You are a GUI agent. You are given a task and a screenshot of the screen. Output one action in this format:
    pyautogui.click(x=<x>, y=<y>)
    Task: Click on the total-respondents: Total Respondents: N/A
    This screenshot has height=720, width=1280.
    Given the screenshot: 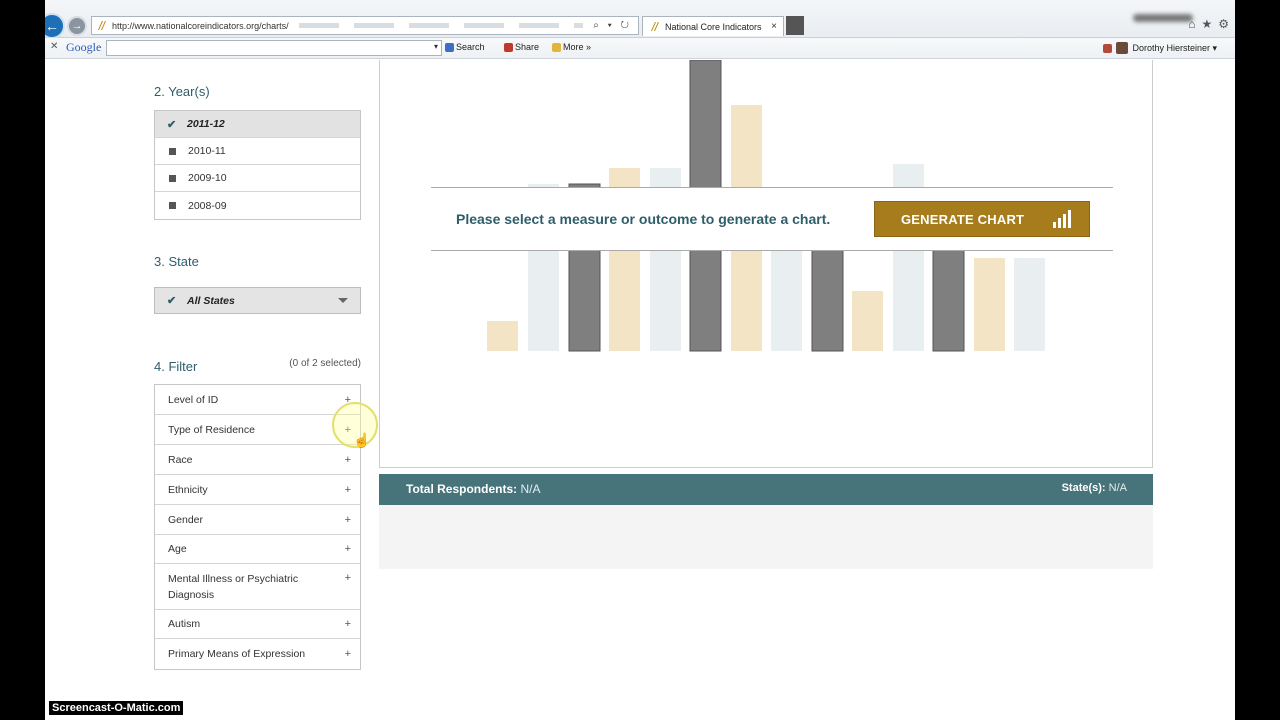 What is the action you would take?
    pyautogui.click(x=473, y=489)
    